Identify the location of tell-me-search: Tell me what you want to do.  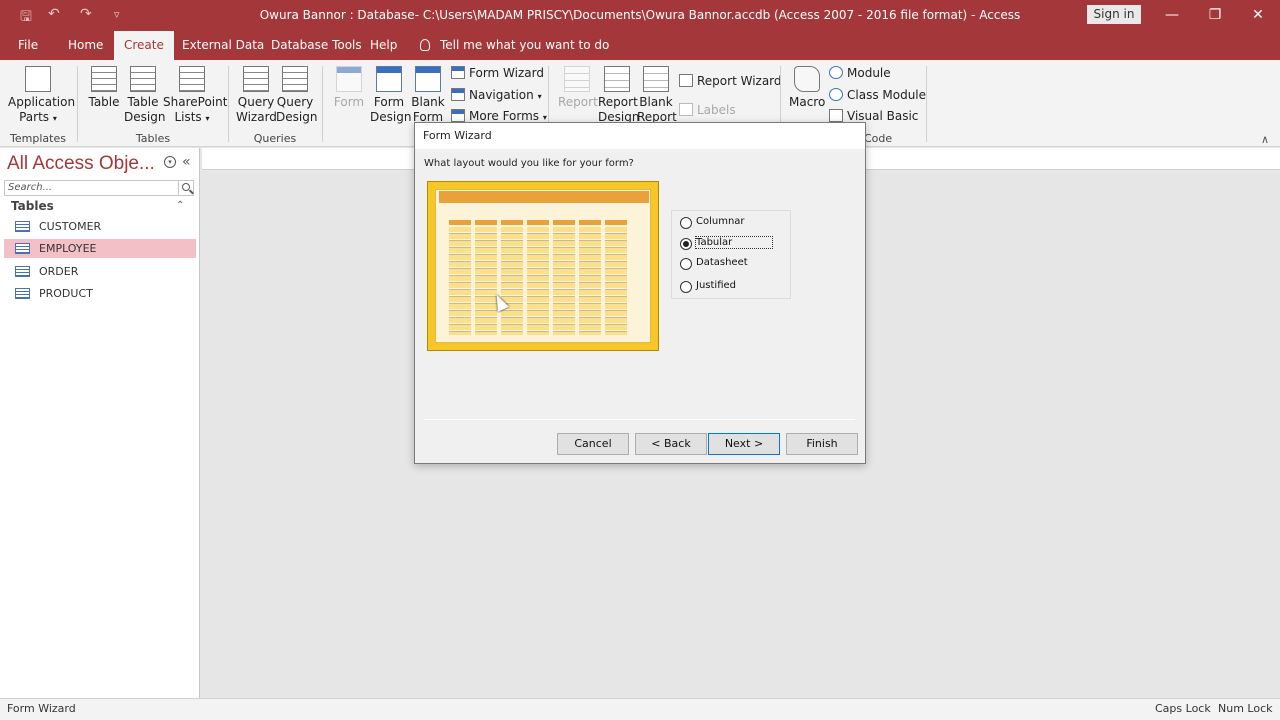
(514, 45).